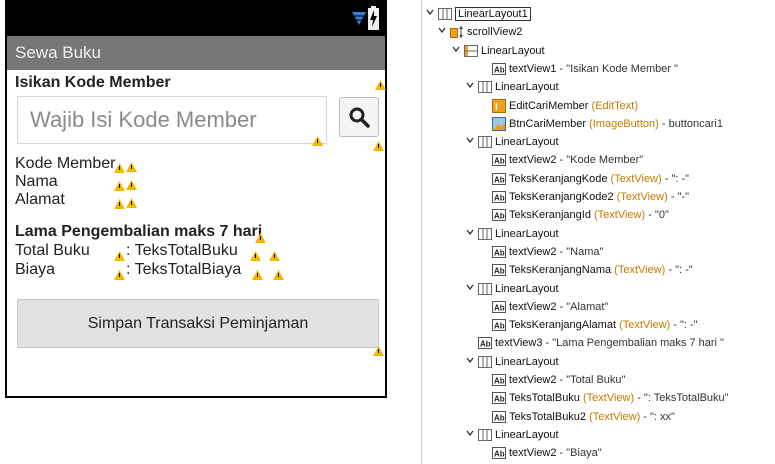  I want to click on tree-node-label: TeksKeranjangNama (TextView) - ": -", so click(601, 270).